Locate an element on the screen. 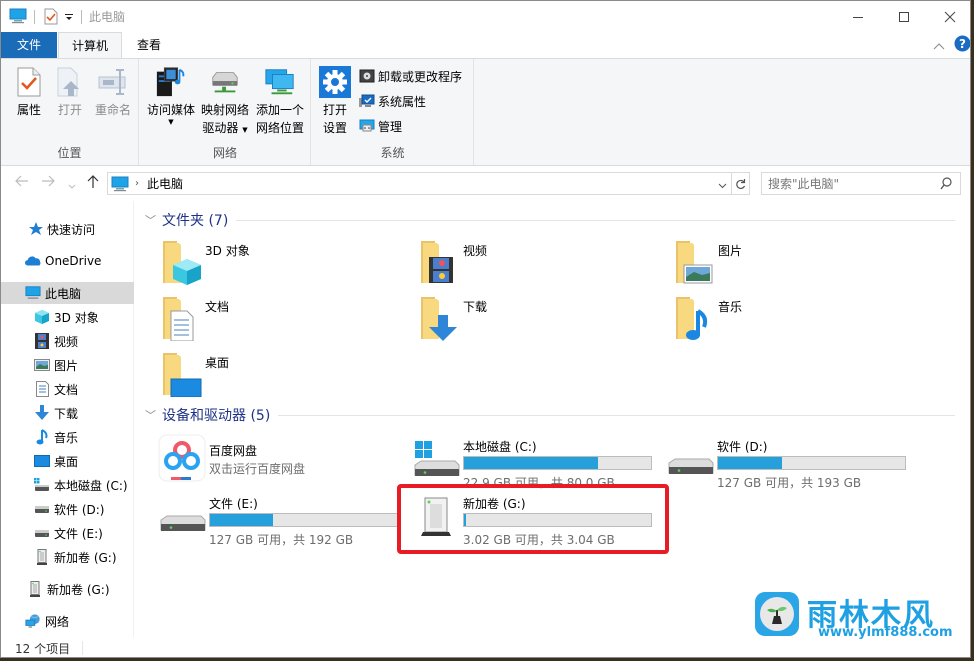 The height and width of the screenshot is (661, 974). access-media-label: 访问媒体 is located at coordinates (170, 110).